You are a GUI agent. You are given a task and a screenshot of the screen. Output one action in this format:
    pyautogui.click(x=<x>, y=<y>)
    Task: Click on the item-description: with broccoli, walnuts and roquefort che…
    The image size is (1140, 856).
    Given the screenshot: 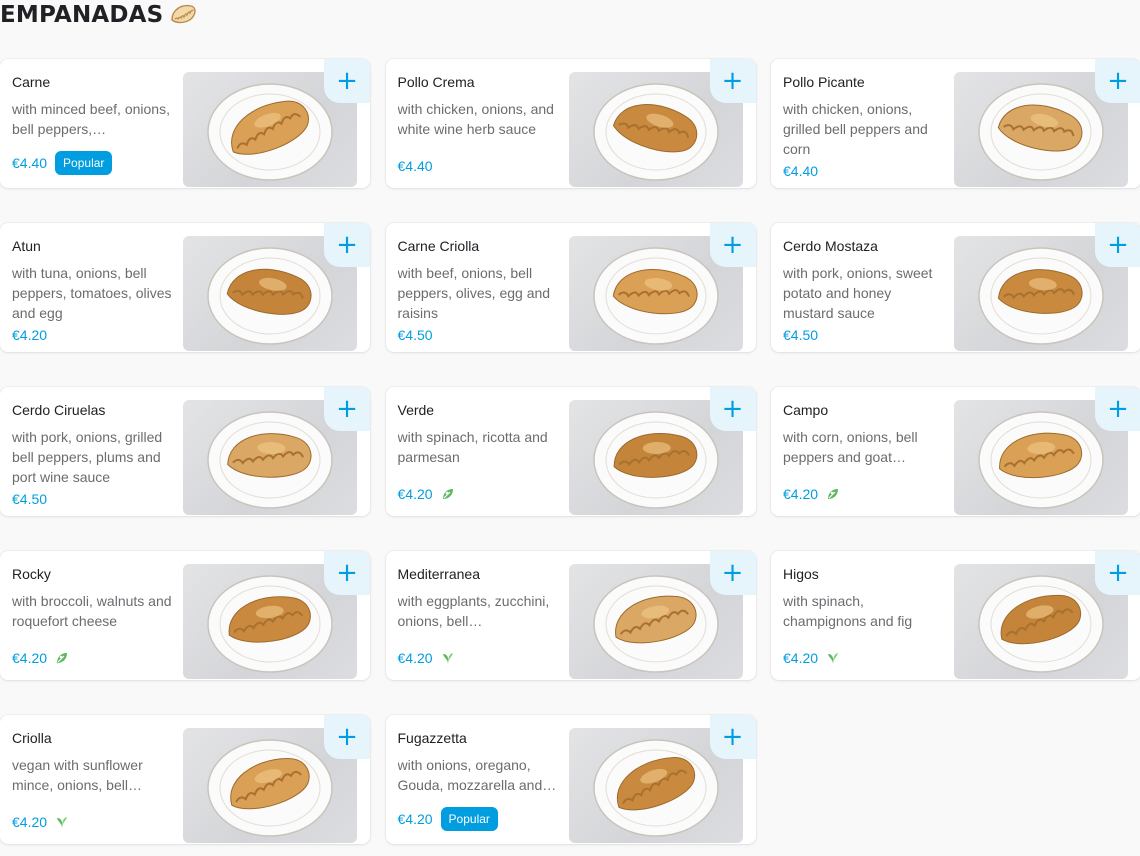 What is the action you would take?
    pyautogui.click(x=92, y=611)
    